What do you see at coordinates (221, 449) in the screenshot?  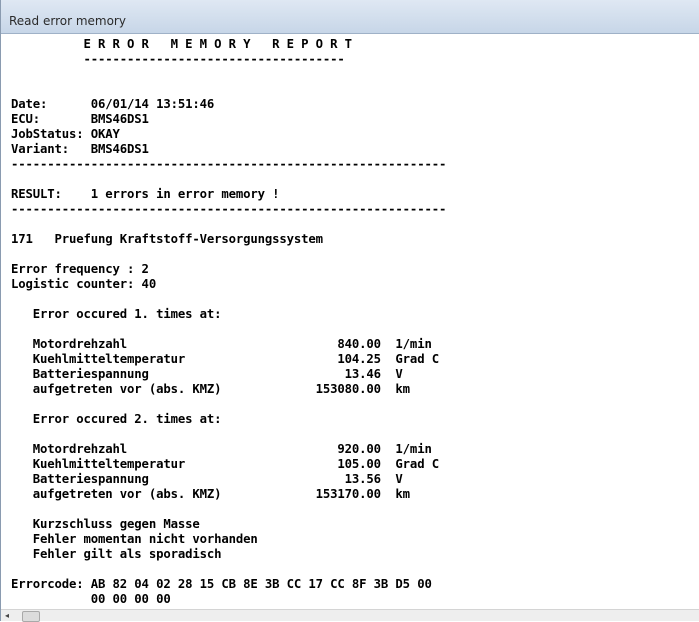 I see `report-line: Motordrehzahl 920.00 1/min` at bounding box center [221, 449].